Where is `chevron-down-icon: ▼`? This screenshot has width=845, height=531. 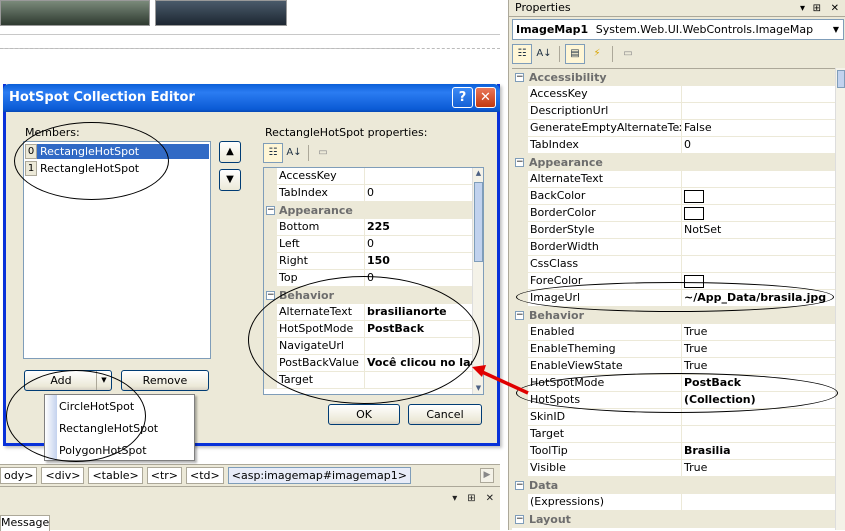
chevron-down-icon: ▼ is located at coordinates (836, 29).